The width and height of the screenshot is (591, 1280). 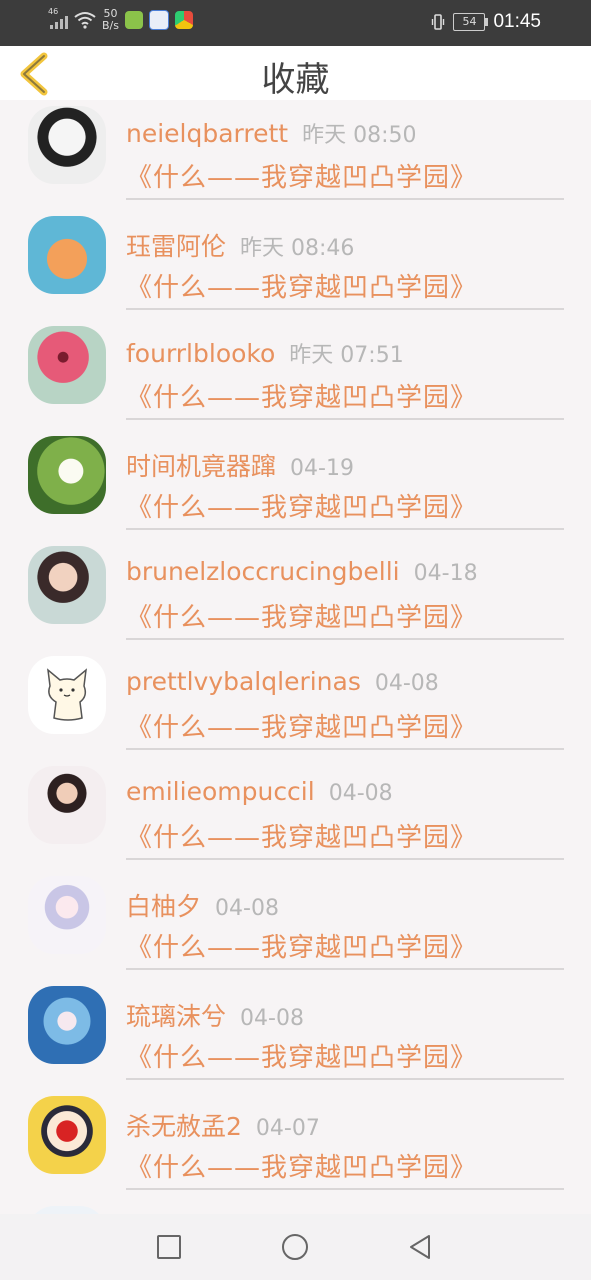 I want to click on user-name: 珏雷阿伦 昨天 08:46, so click(x=240, y=245).